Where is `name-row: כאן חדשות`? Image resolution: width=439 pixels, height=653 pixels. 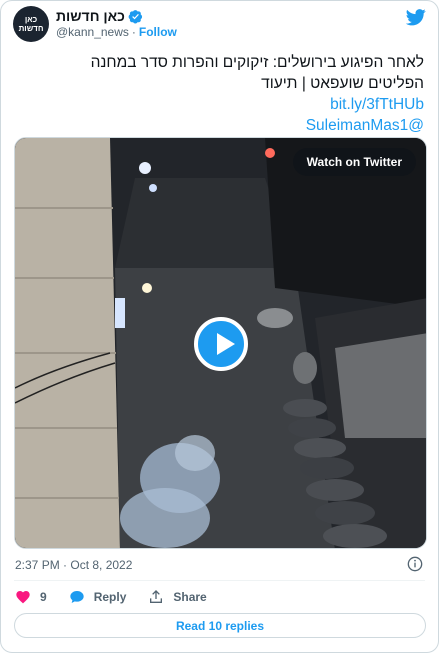
name-row: כאן חדשות is located at coordinates (99, 16).